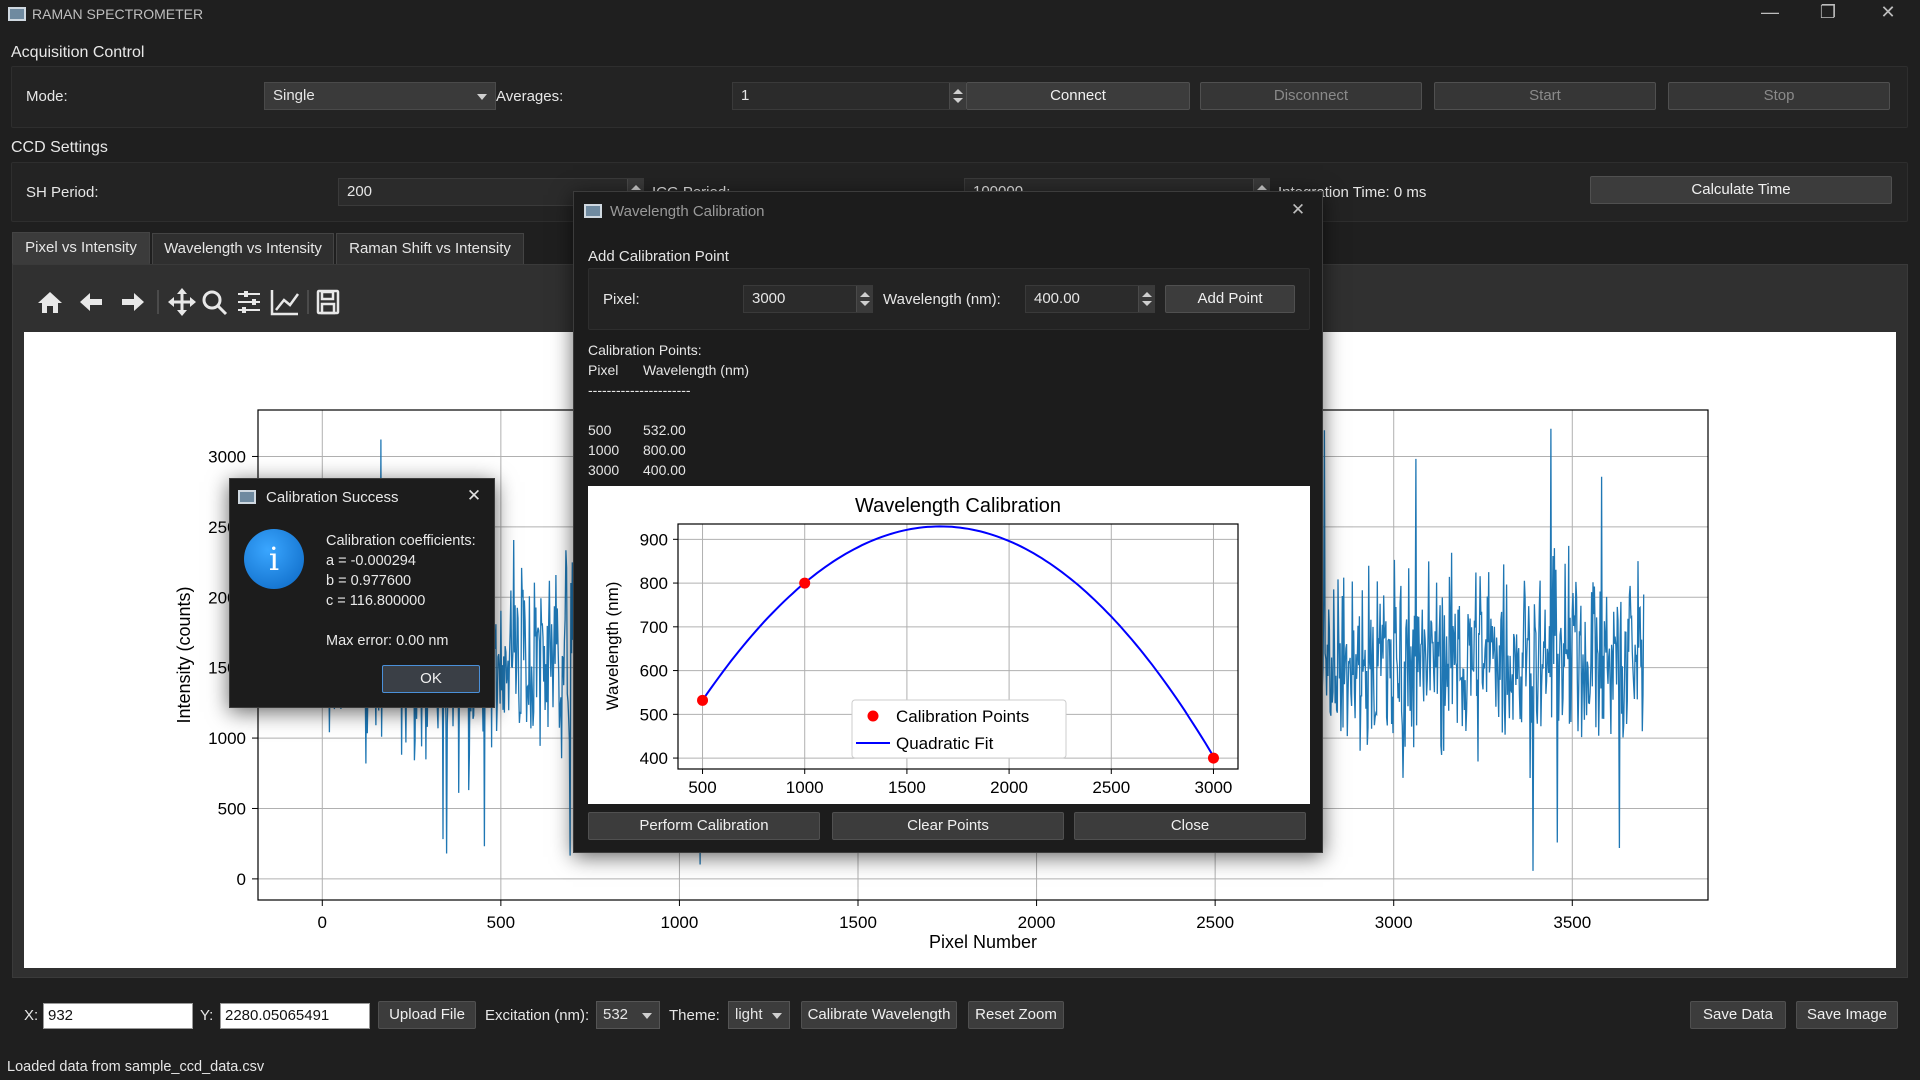 This screenshot has width=1920, height=1080. Describe the element at coordinates (249, 302) in the screenshot. I see `subplots-config-icon` at that location.